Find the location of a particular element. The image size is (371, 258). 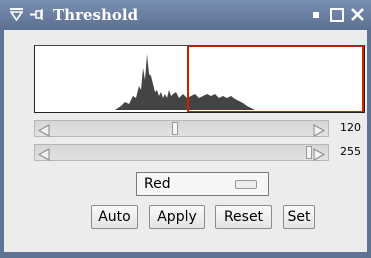

minimize-icon is located at coordinates (316, 15).